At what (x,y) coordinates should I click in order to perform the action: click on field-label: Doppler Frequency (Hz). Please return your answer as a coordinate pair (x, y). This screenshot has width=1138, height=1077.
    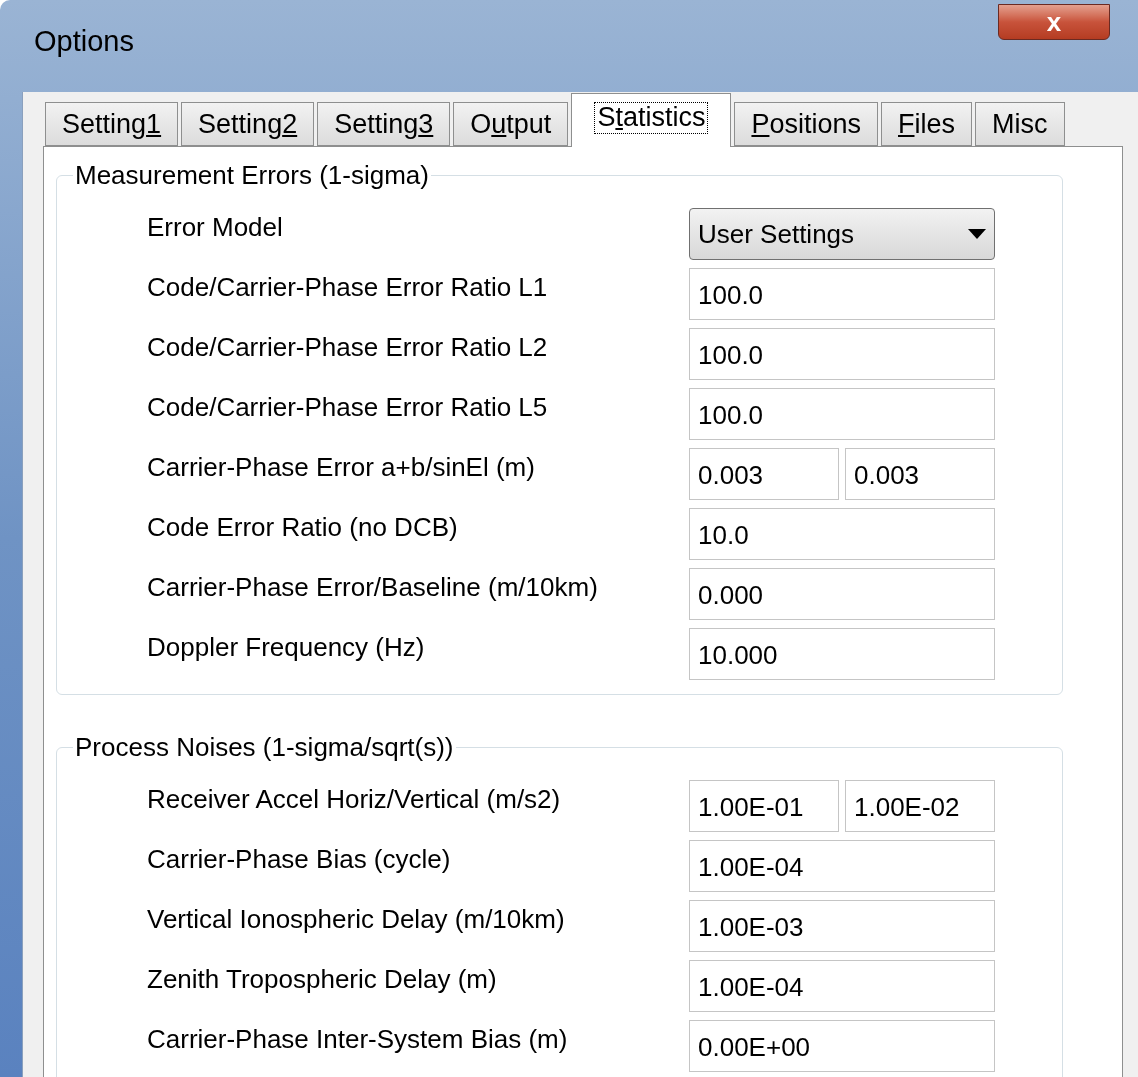
    Looking at the image, I should click on (286, 647).